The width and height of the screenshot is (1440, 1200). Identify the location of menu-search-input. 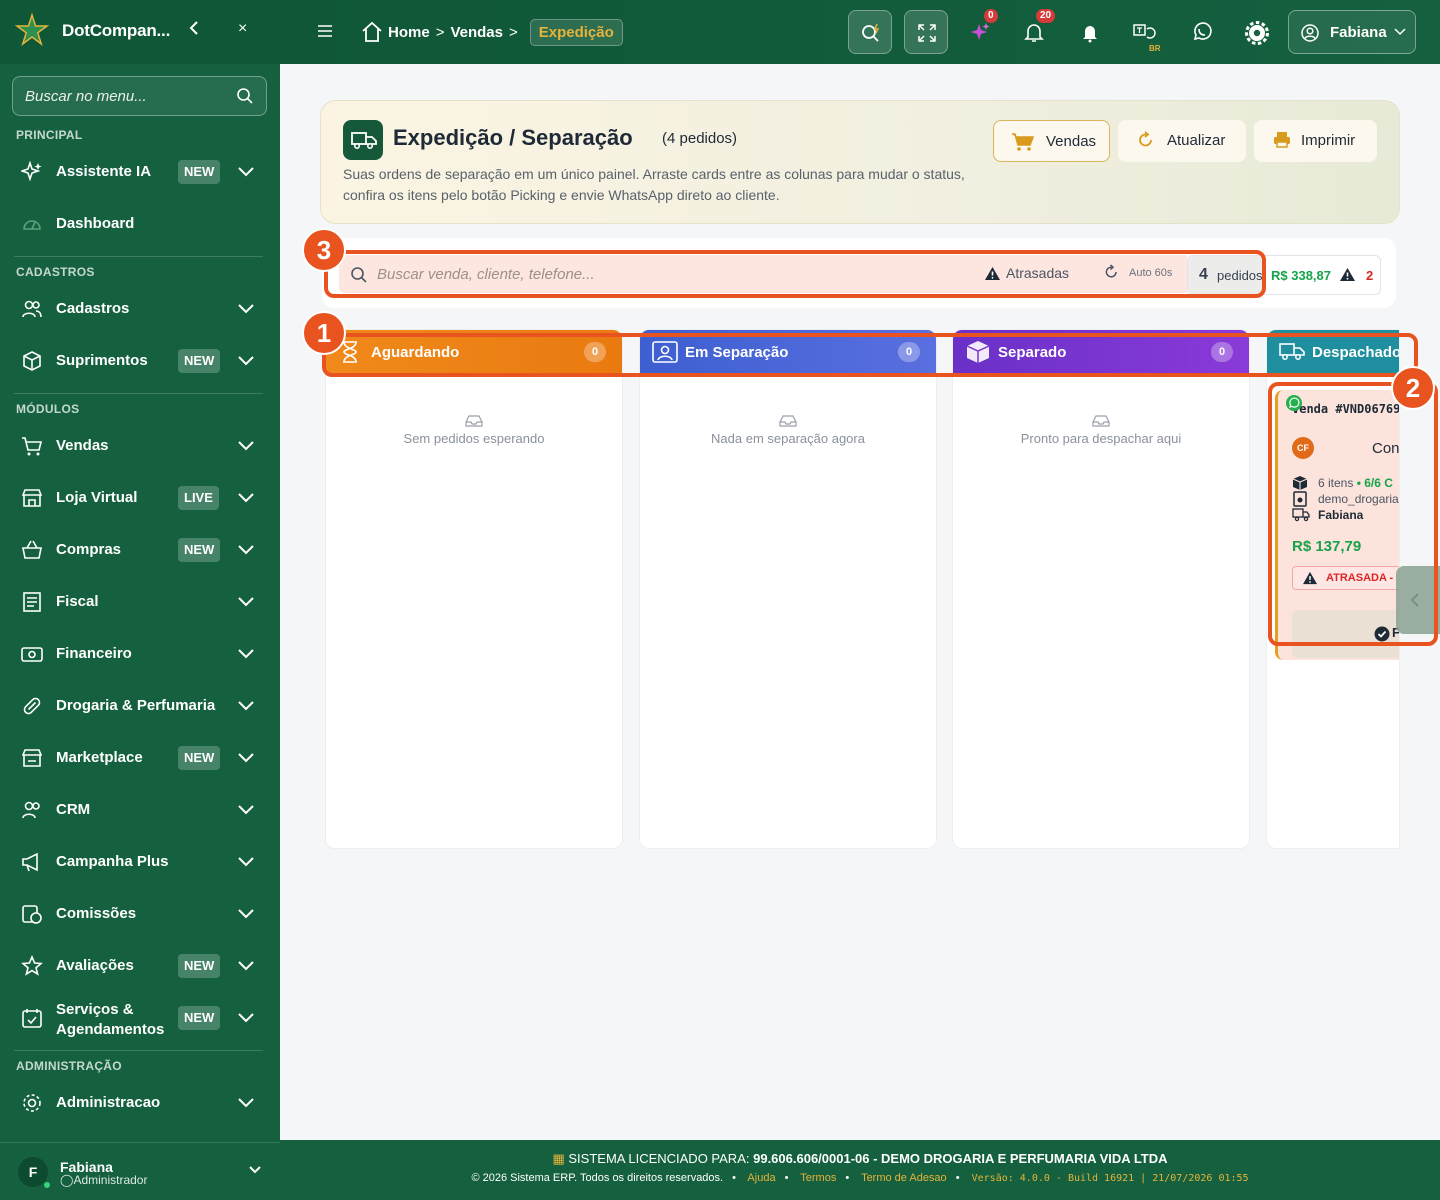
(125, 96).